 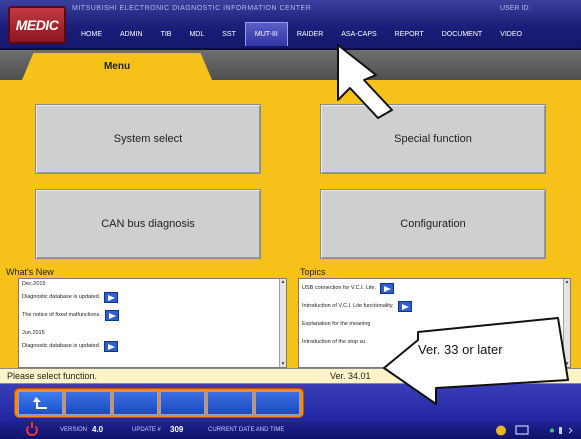 I want to click on medic-logo: MEDIC, so click(x=37, y=25).